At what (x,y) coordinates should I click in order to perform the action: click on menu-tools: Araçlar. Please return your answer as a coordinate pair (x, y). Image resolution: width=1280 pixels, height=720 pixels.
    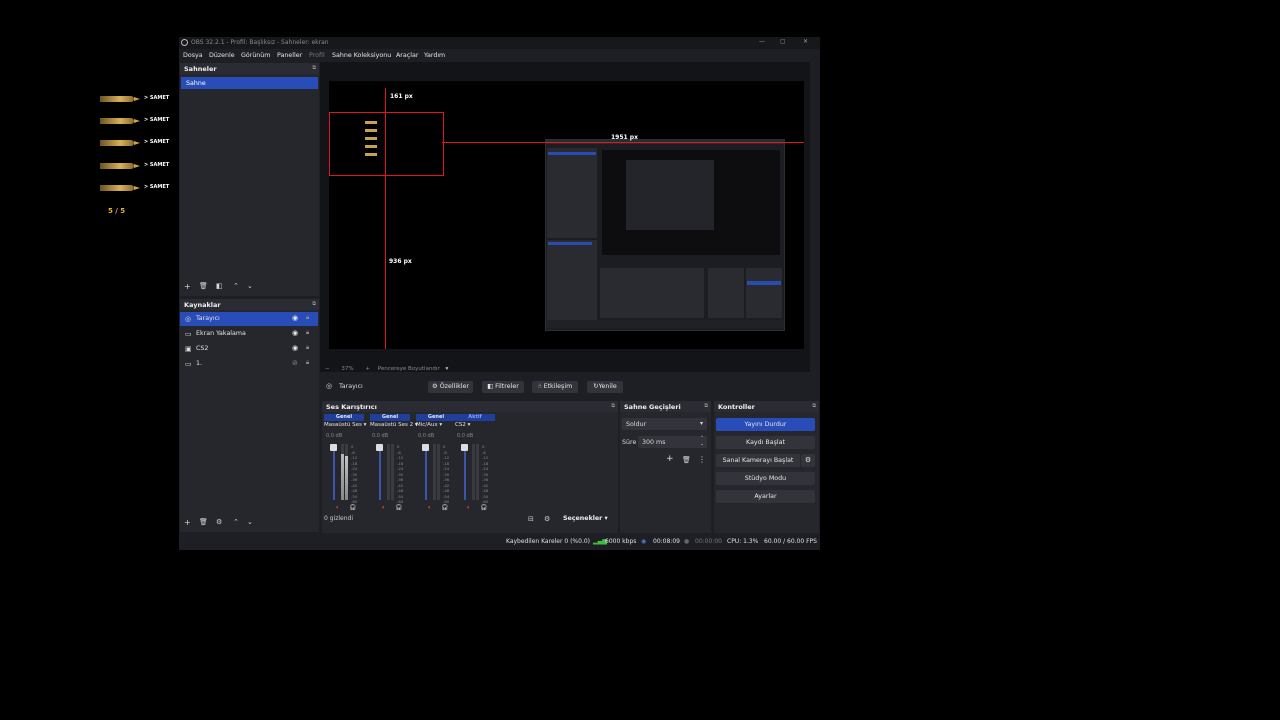
    Looking at the image, I should click on (407, 55).